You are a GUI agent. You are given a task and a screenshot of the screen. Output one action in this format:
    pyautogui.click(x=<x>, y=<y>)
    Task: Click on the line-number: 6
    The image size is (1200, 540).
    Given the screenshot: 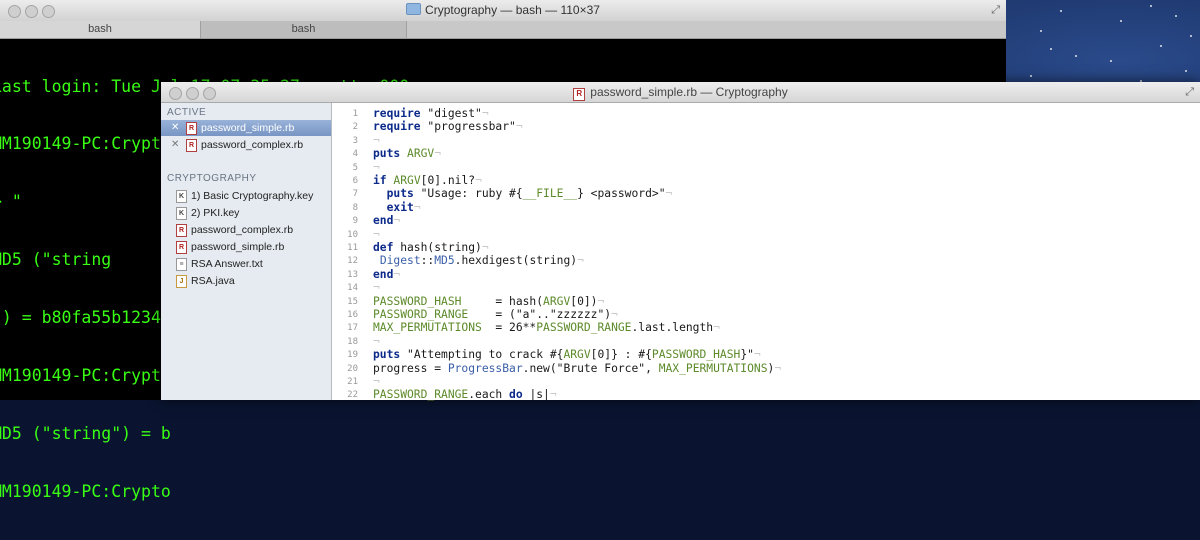 What is the action you would take?
    pyautogui.click(x=355, y=181)
    